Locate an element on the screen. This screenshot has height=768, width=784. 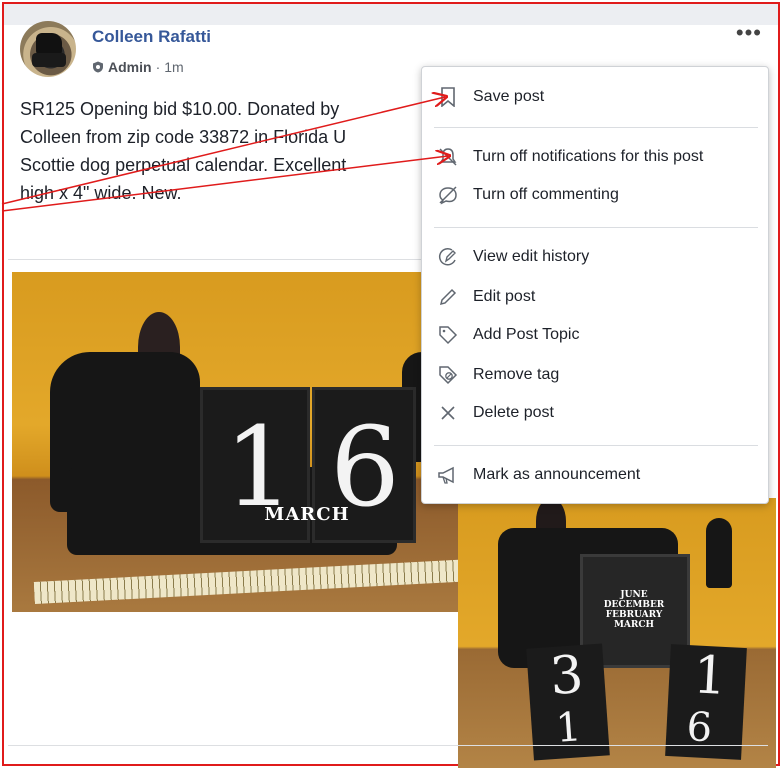
menu-item-turn-off-notifications: Turn off notifications for this post is located at coordinates (595, 157).